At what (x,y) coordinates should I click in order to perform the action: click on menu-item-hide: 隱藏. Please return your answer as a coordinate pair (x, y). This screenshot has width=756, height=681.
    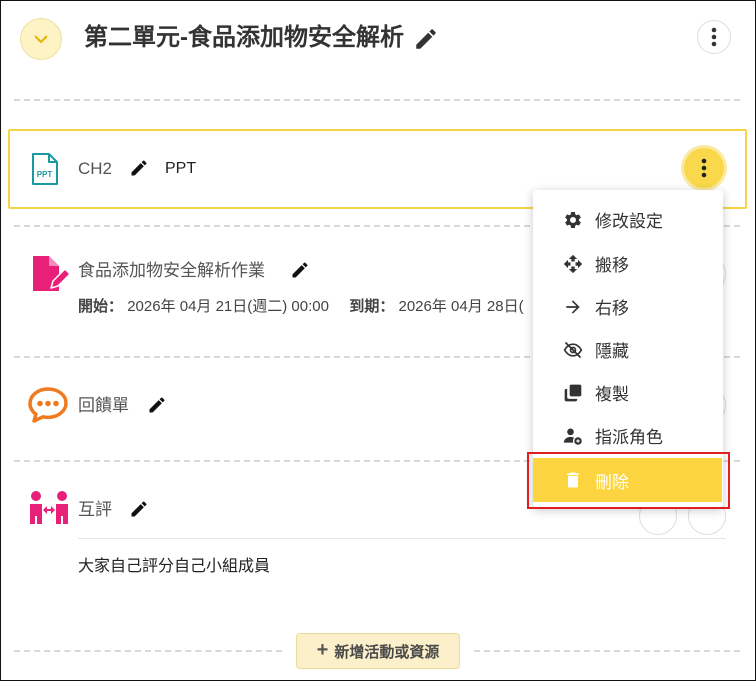
    Looking at the image, I should click on (628, 349).